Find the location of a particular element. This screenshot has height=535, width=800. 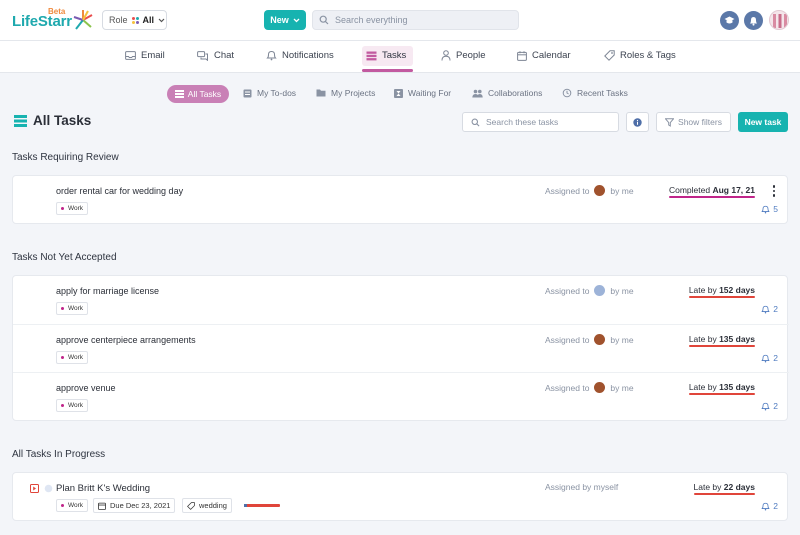

nav-item-chat: Chat is located at coordinates (215, 55).